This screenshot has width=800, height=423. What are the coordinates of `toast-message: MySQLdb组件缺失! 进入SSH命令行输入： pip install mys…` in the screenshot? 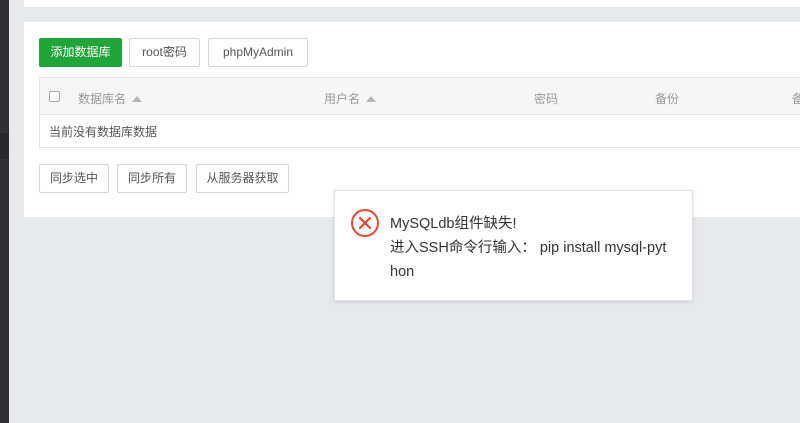 It's located at (535, 248).